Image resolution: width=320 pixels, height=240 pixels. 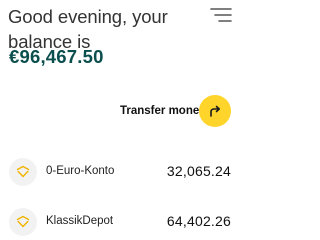 What do you see at coordinates (198, 221) in the screenshot?
I see `account-balance: 64,402.26` at bounding box center [198, 221].